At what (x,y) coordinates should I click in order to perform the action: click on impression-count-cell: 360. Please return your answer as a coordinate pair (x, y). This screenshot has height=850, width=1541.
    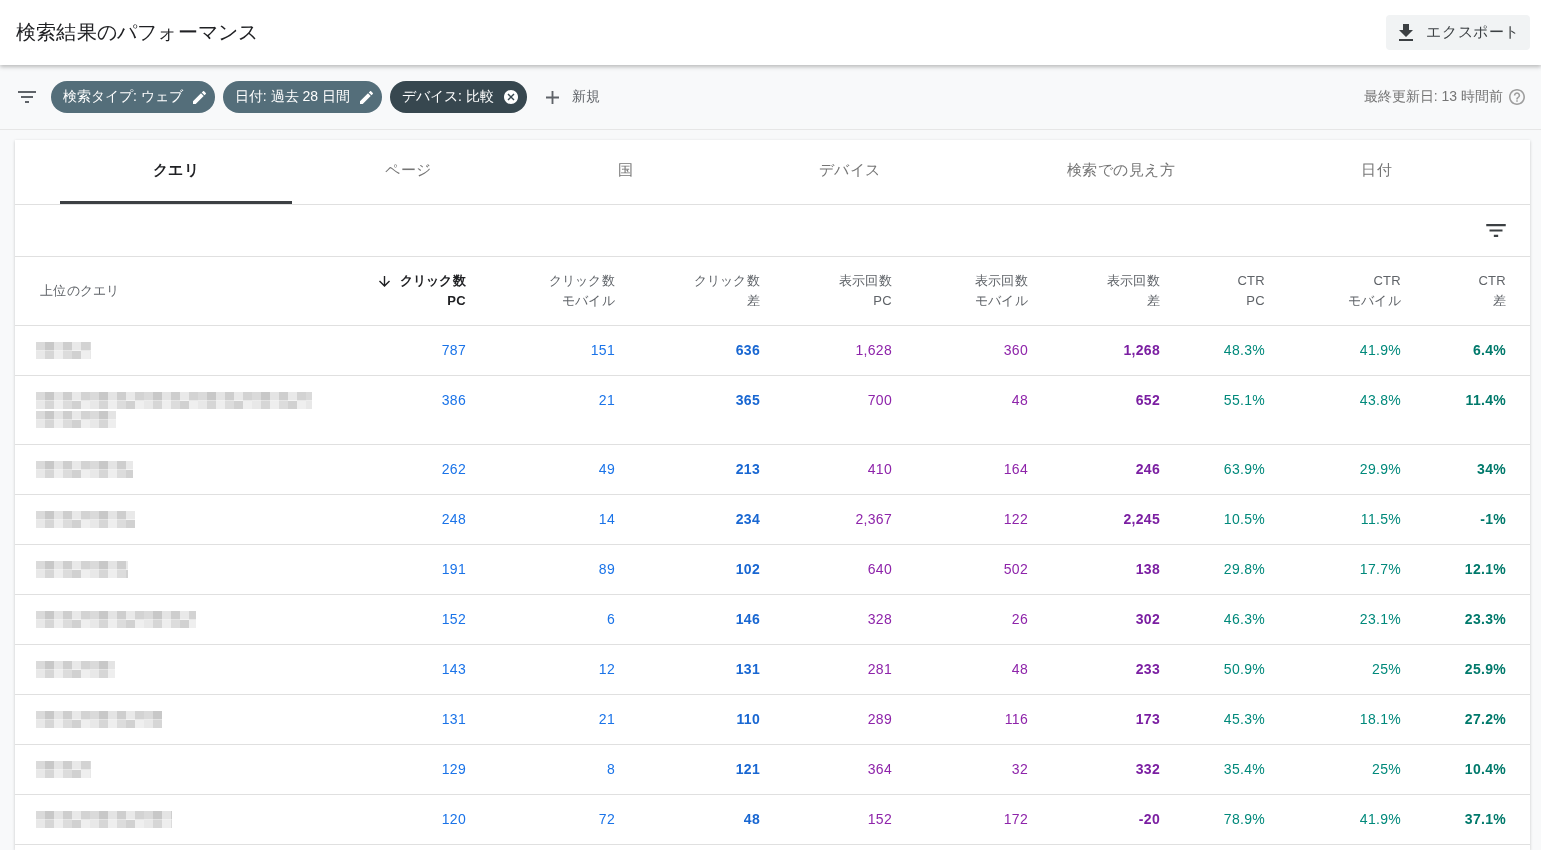
    Looking at the image, I should click on (1015, 350).